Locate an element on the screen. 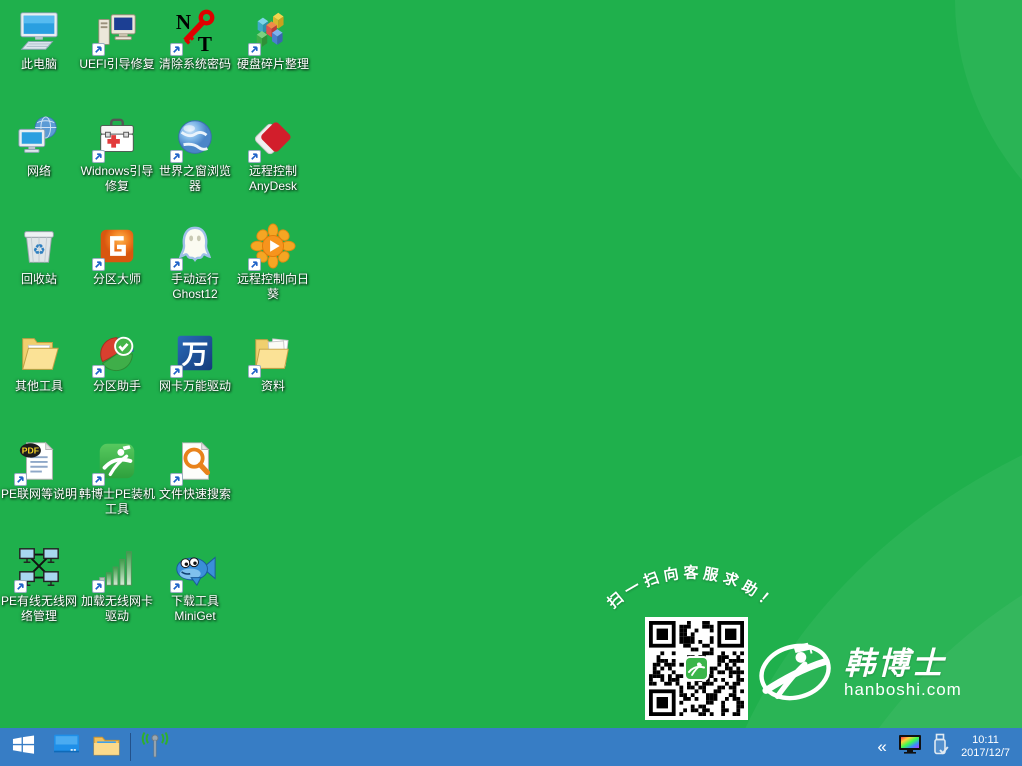 This screenshot has height=766, width=1022. anydesk-icon is located at coordinates (272, 139).